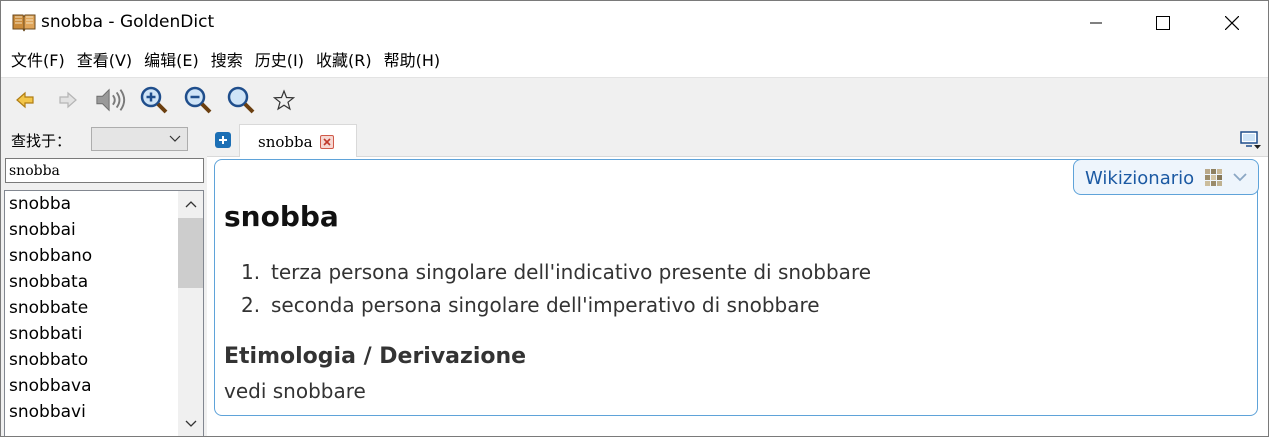 This screenshot has height=437, width=1269. Describe the element at coordinates (171, 61) in the screenshot. I see `menu-edit: 编辑(E)` at that location.